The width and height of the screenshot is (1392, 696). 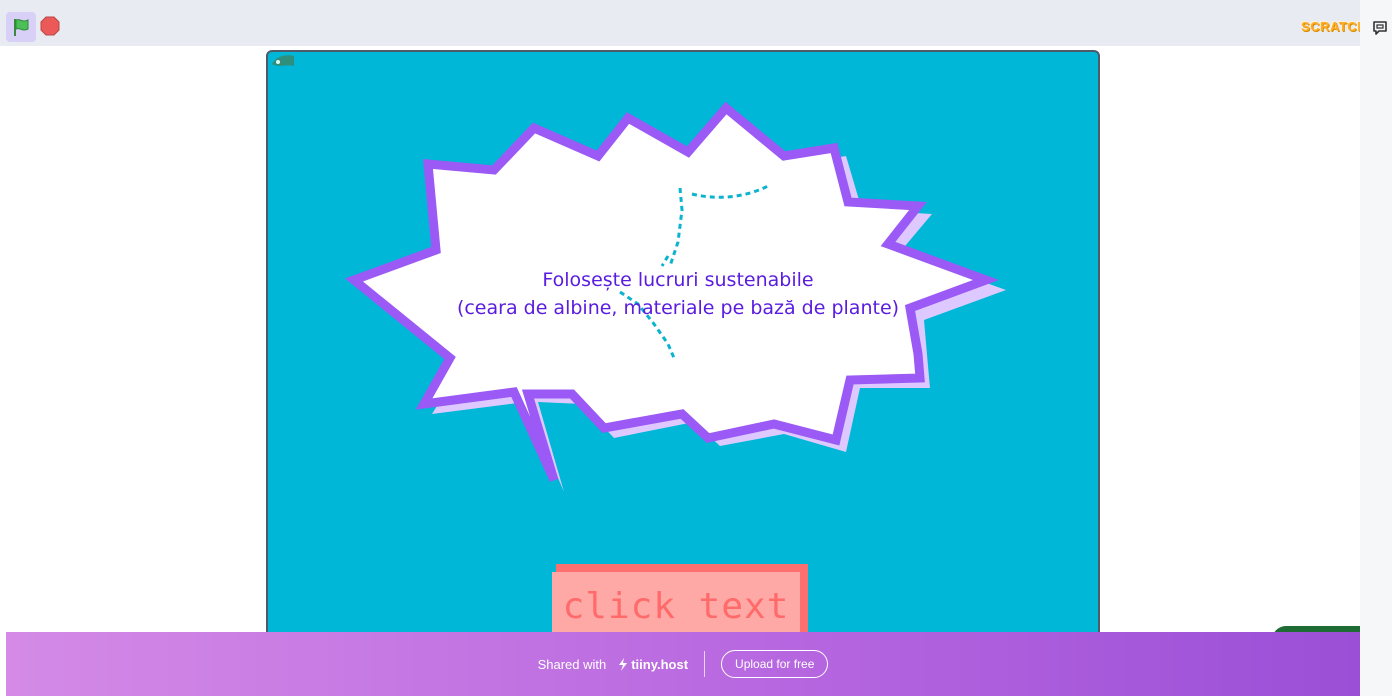 I want to click on right-gutter, so click(x=1376, y=348).